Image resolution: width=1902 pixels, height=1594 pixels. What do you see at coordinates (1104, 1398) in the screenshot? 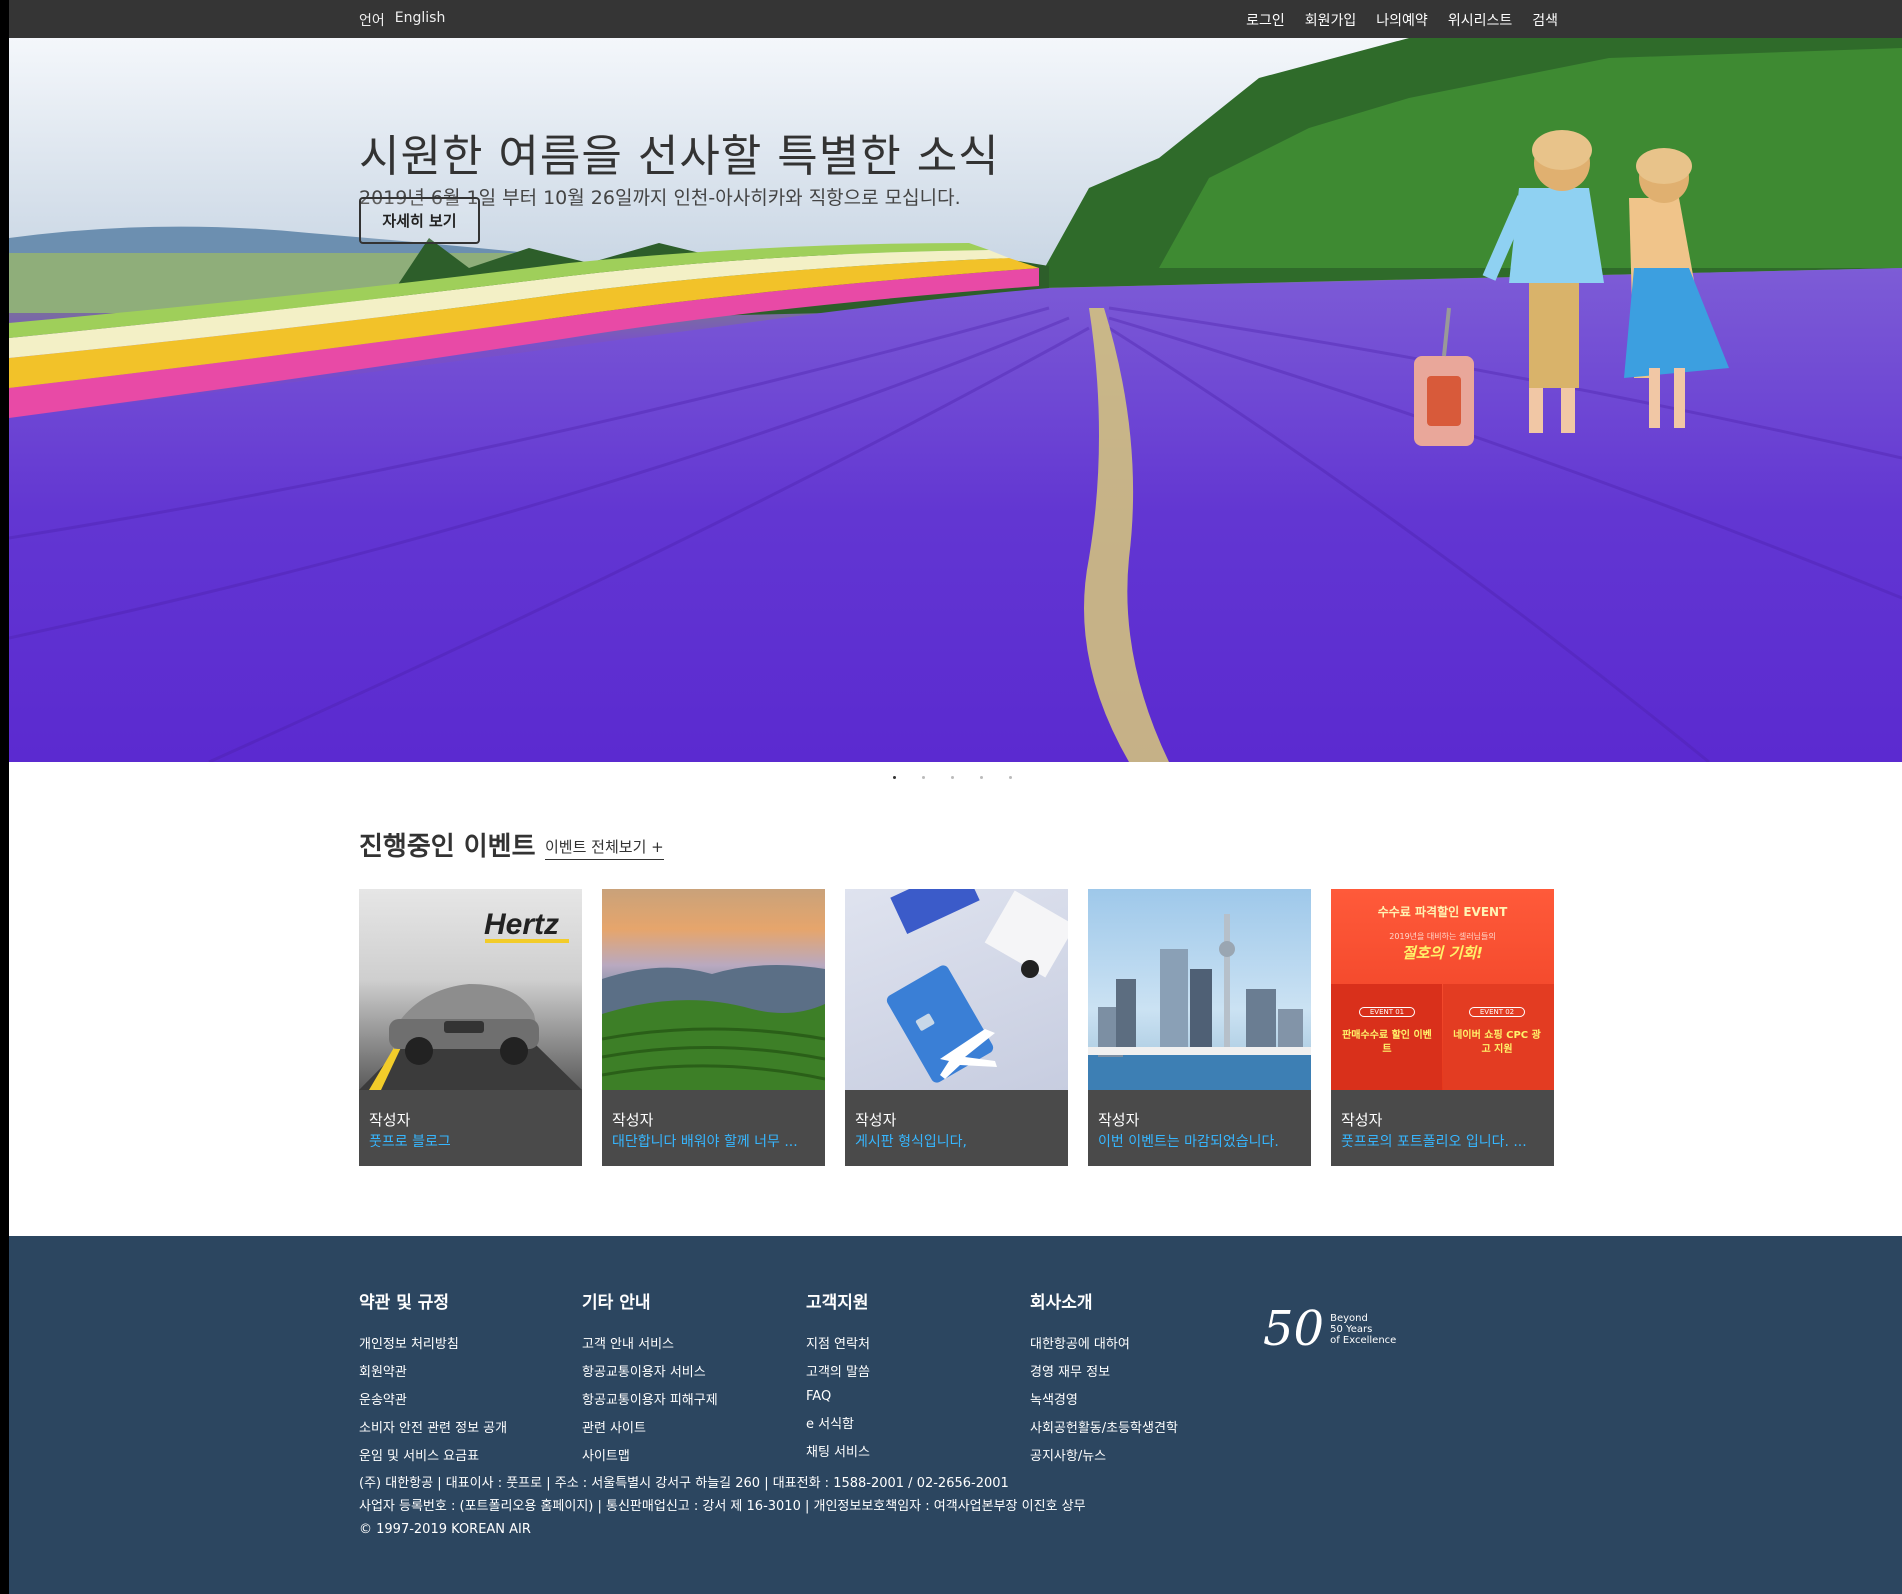
I see `footer-link: 녹색경영` at bounding box center [1104, 1398].